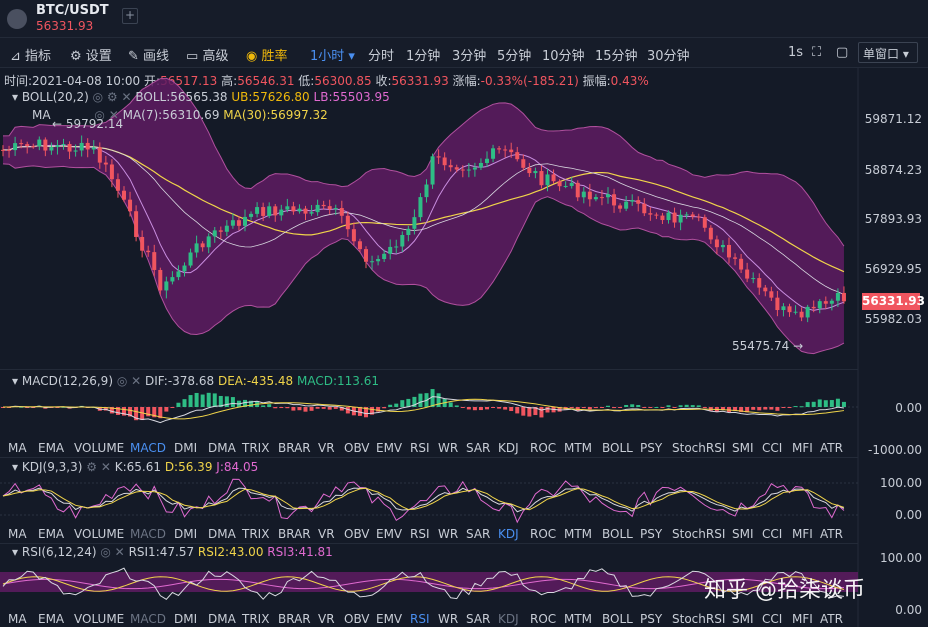  I want to click on kdj-k-line, so click(423, 500).